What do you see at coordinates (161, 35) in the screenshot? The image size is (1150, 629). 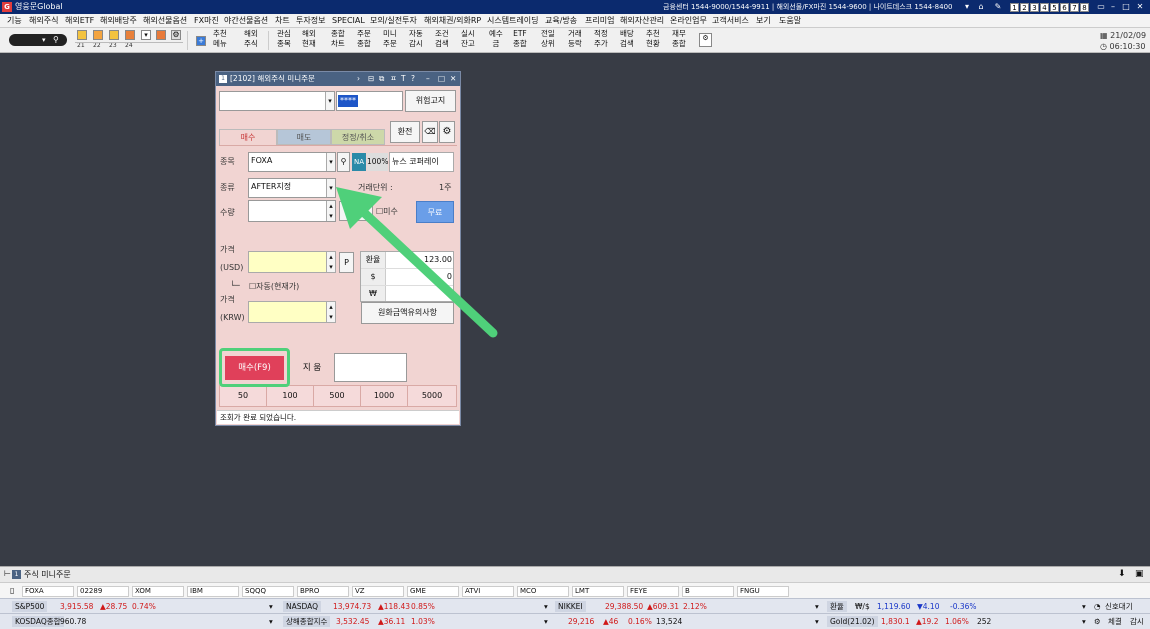 I see `monitor-icon` at bounding box center [161, 35].